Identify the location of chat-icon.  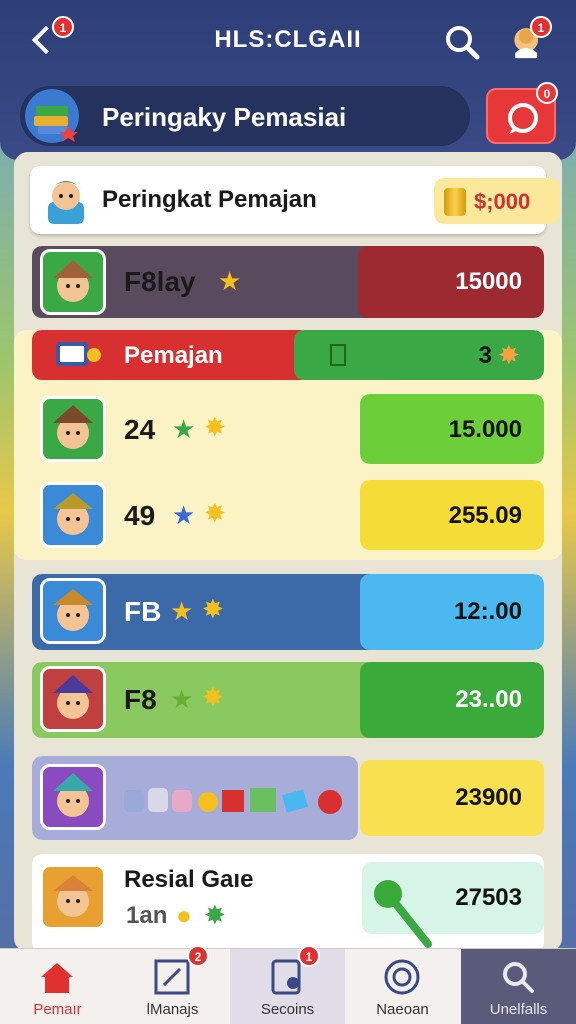
(523, 118).